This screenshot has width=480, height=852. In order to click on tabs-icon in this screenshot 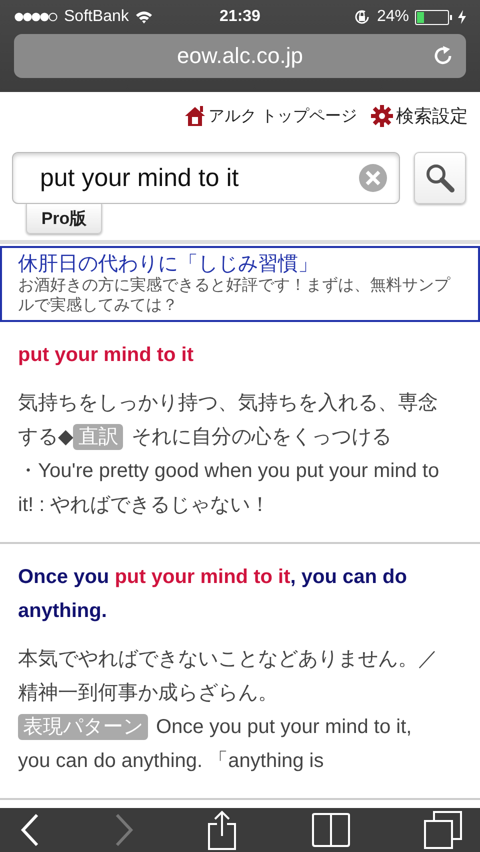, I will do `click(443, 830)`.